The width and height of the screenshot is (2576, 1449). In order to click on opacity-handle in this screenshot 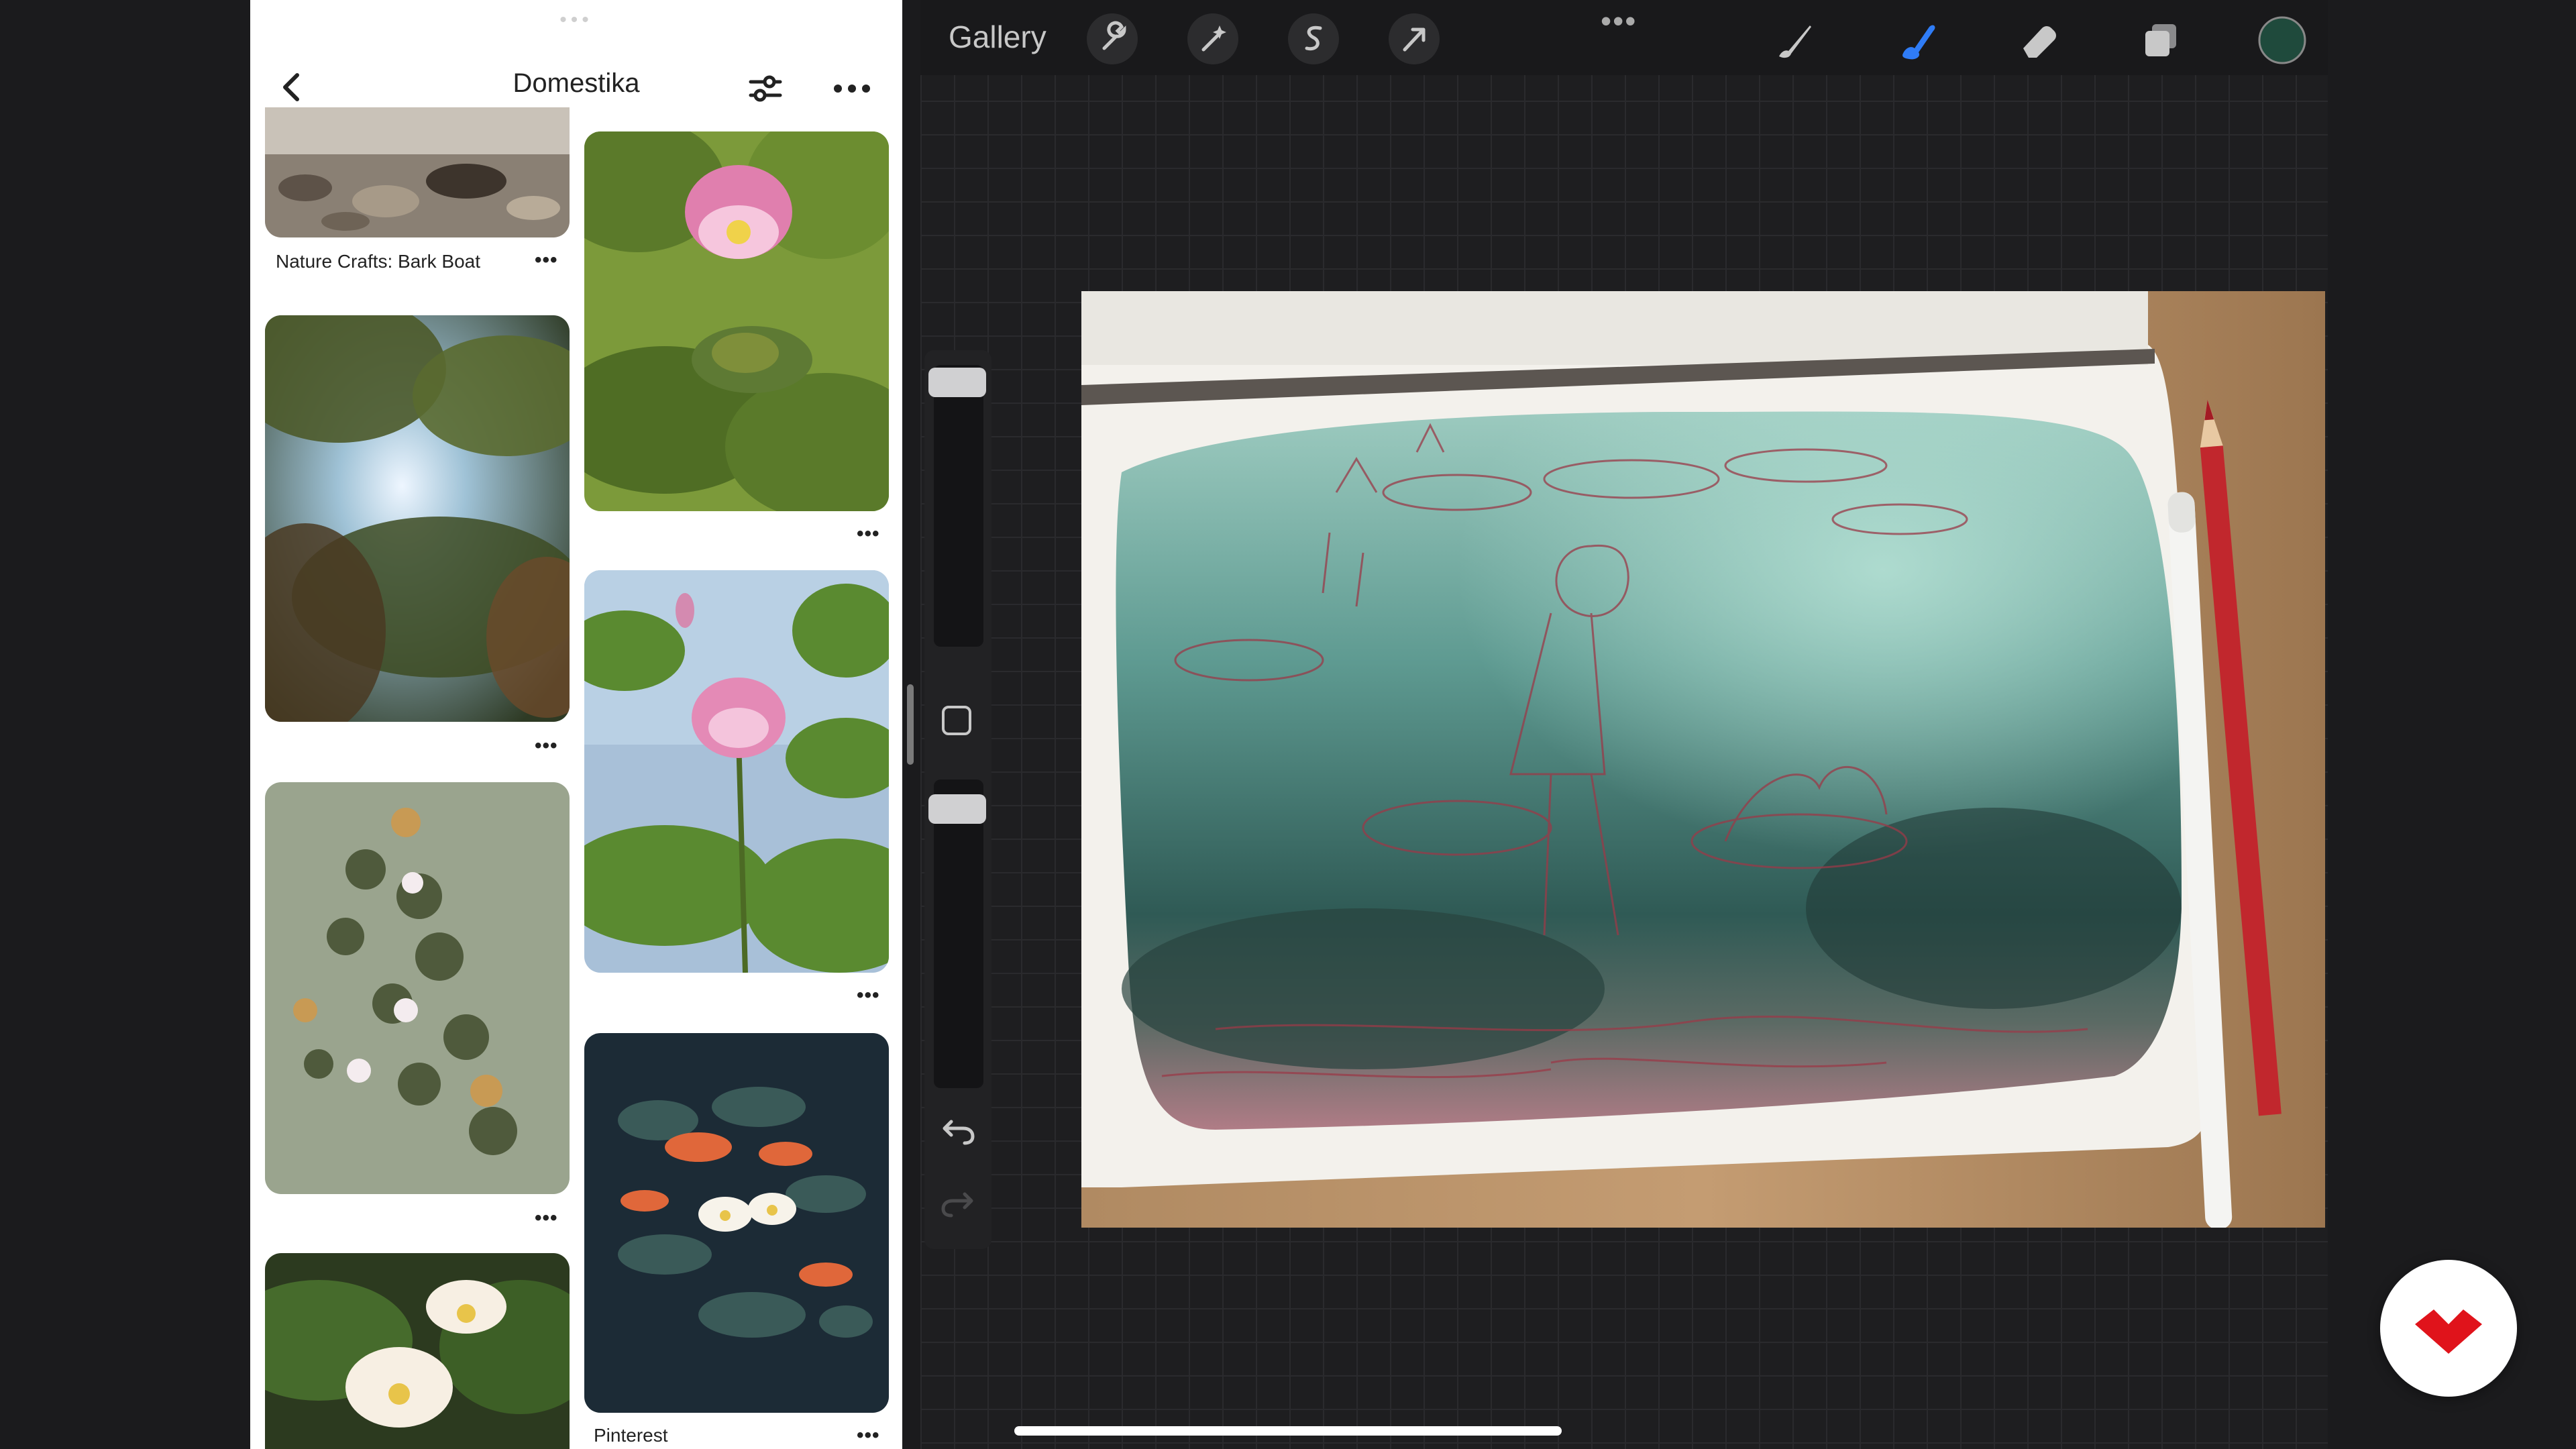, I will do `click(957, 809)`.